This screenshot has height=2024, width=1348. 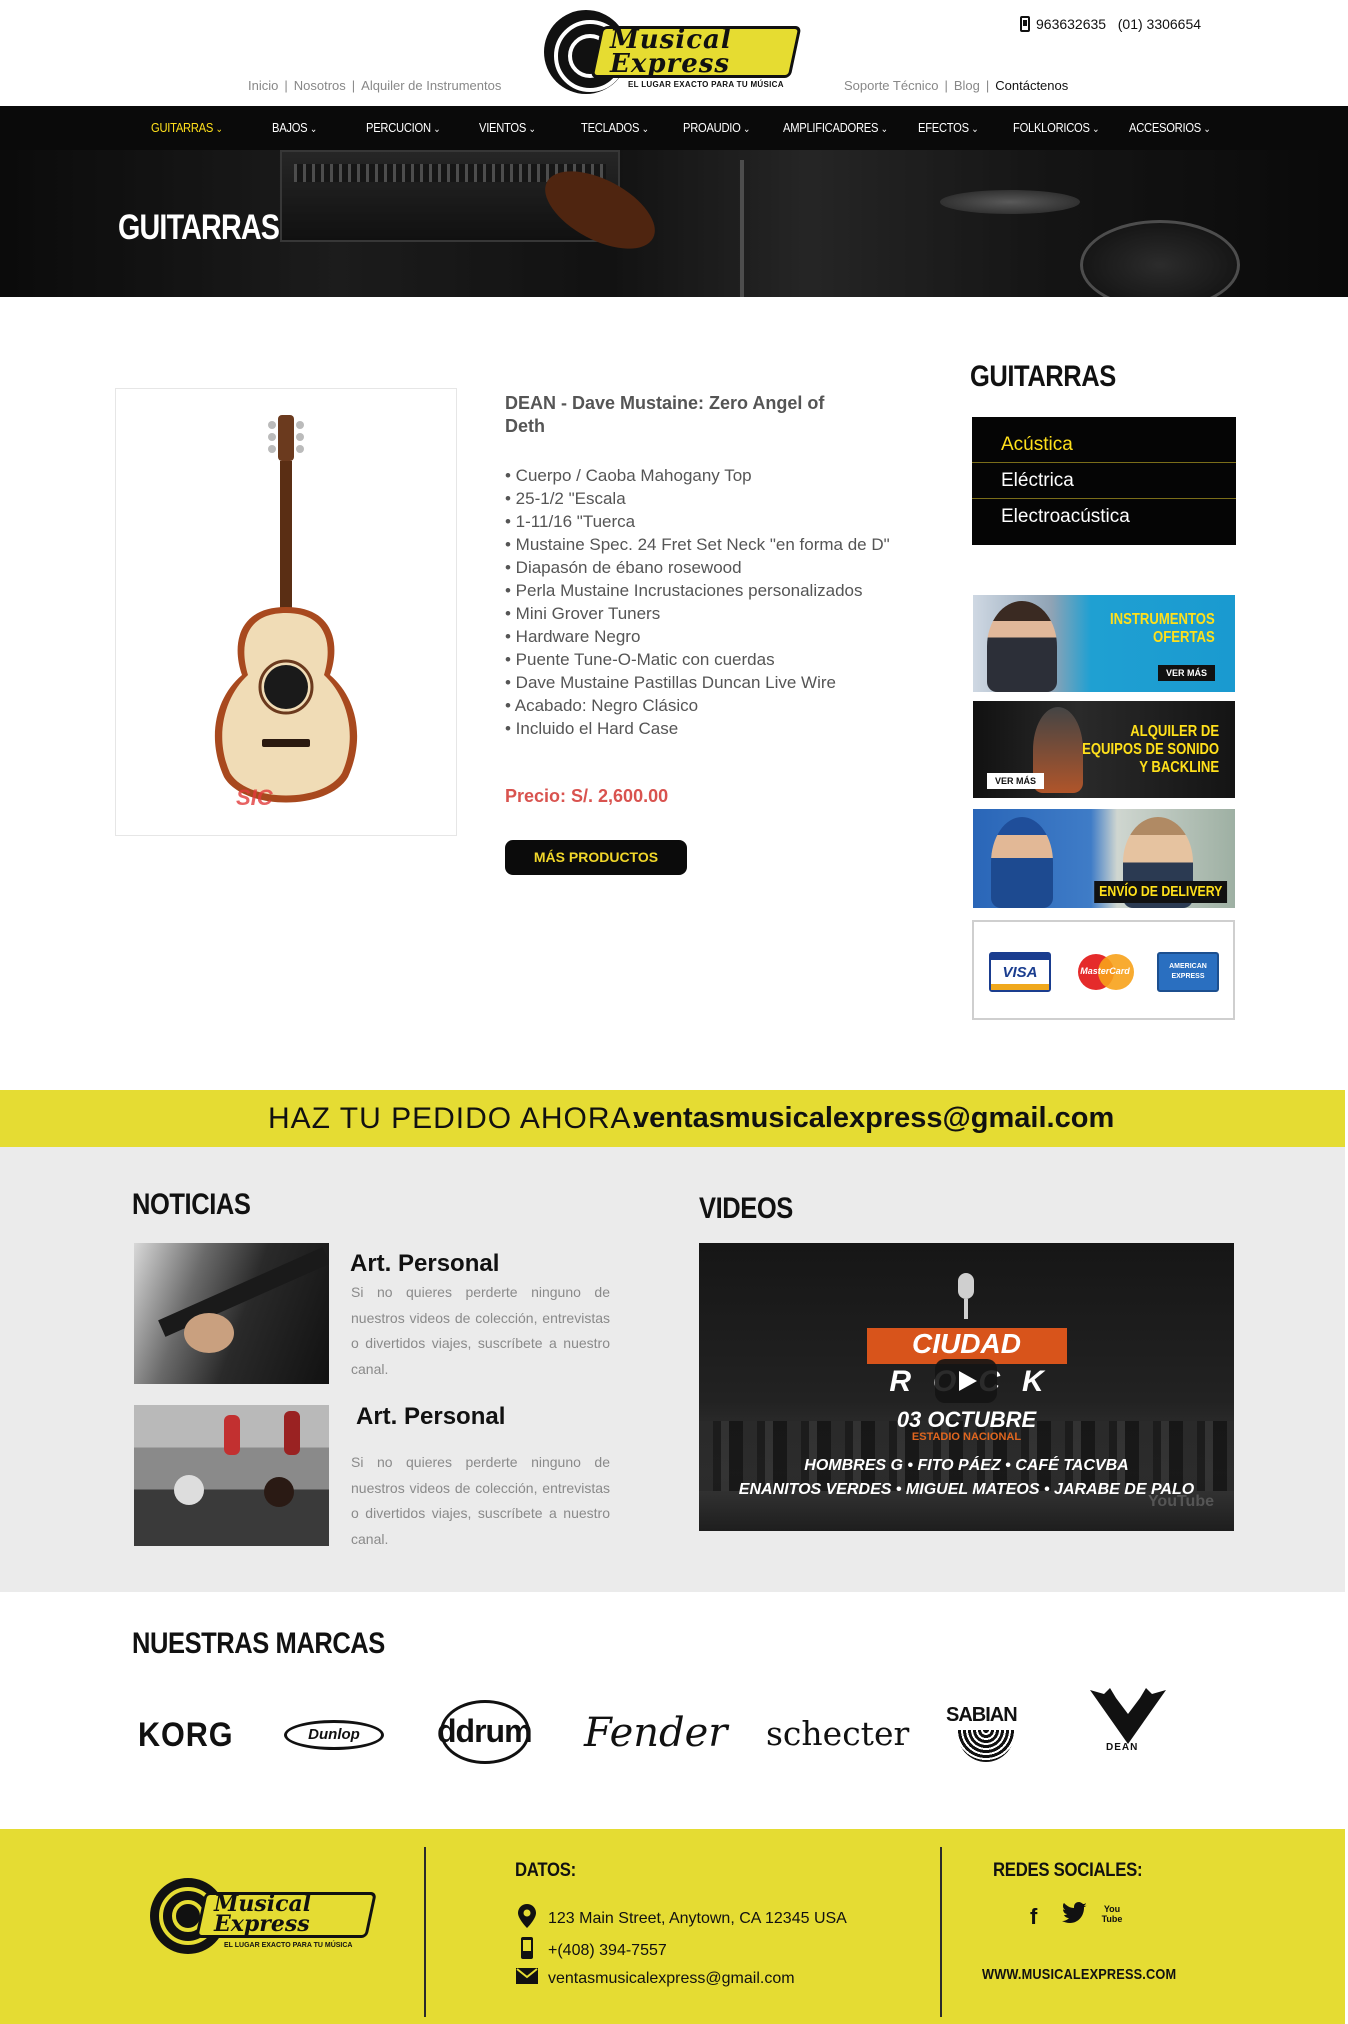 I want to click on microphone-icon, so click(x=966, y=1296).